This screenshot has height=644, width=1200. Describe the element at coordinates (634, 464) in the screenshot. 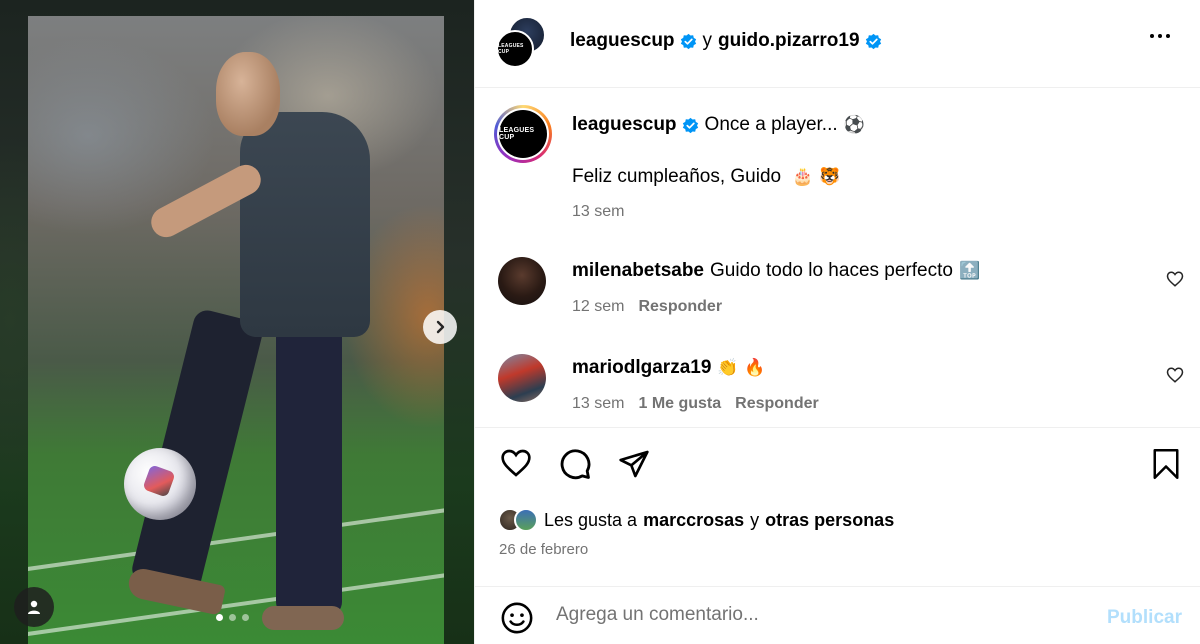

I see `share-paper-plane-icon` at that location.